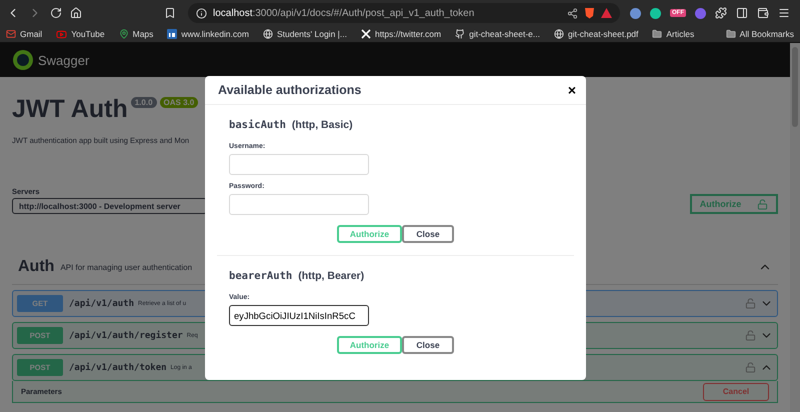 This screenshot has height=412, width=800. I want to click on url-text: localhost:3000/api/v1/docs/#/Auth/post_api_v1_auth_token, so click(344, 13).